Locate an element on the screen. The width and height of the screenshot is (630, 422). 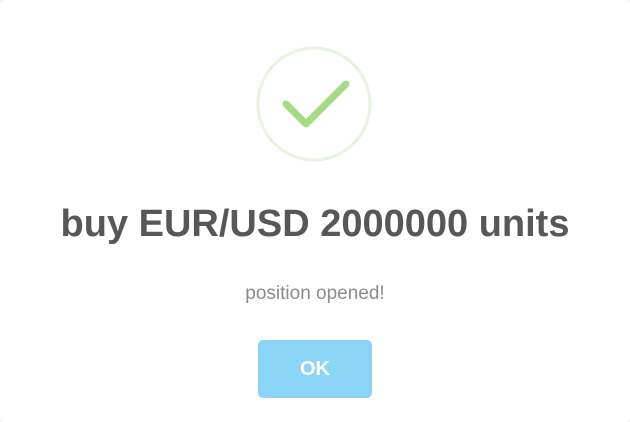
dialog-title: buy EUR/USD 2000000 units is located at coordinates (315, 224).